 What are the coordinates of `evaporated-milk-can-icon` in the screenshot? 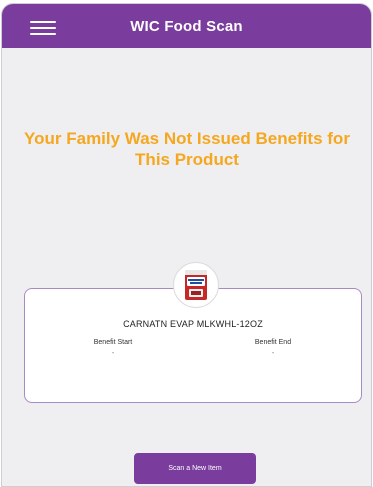 It's located at (196, 285).